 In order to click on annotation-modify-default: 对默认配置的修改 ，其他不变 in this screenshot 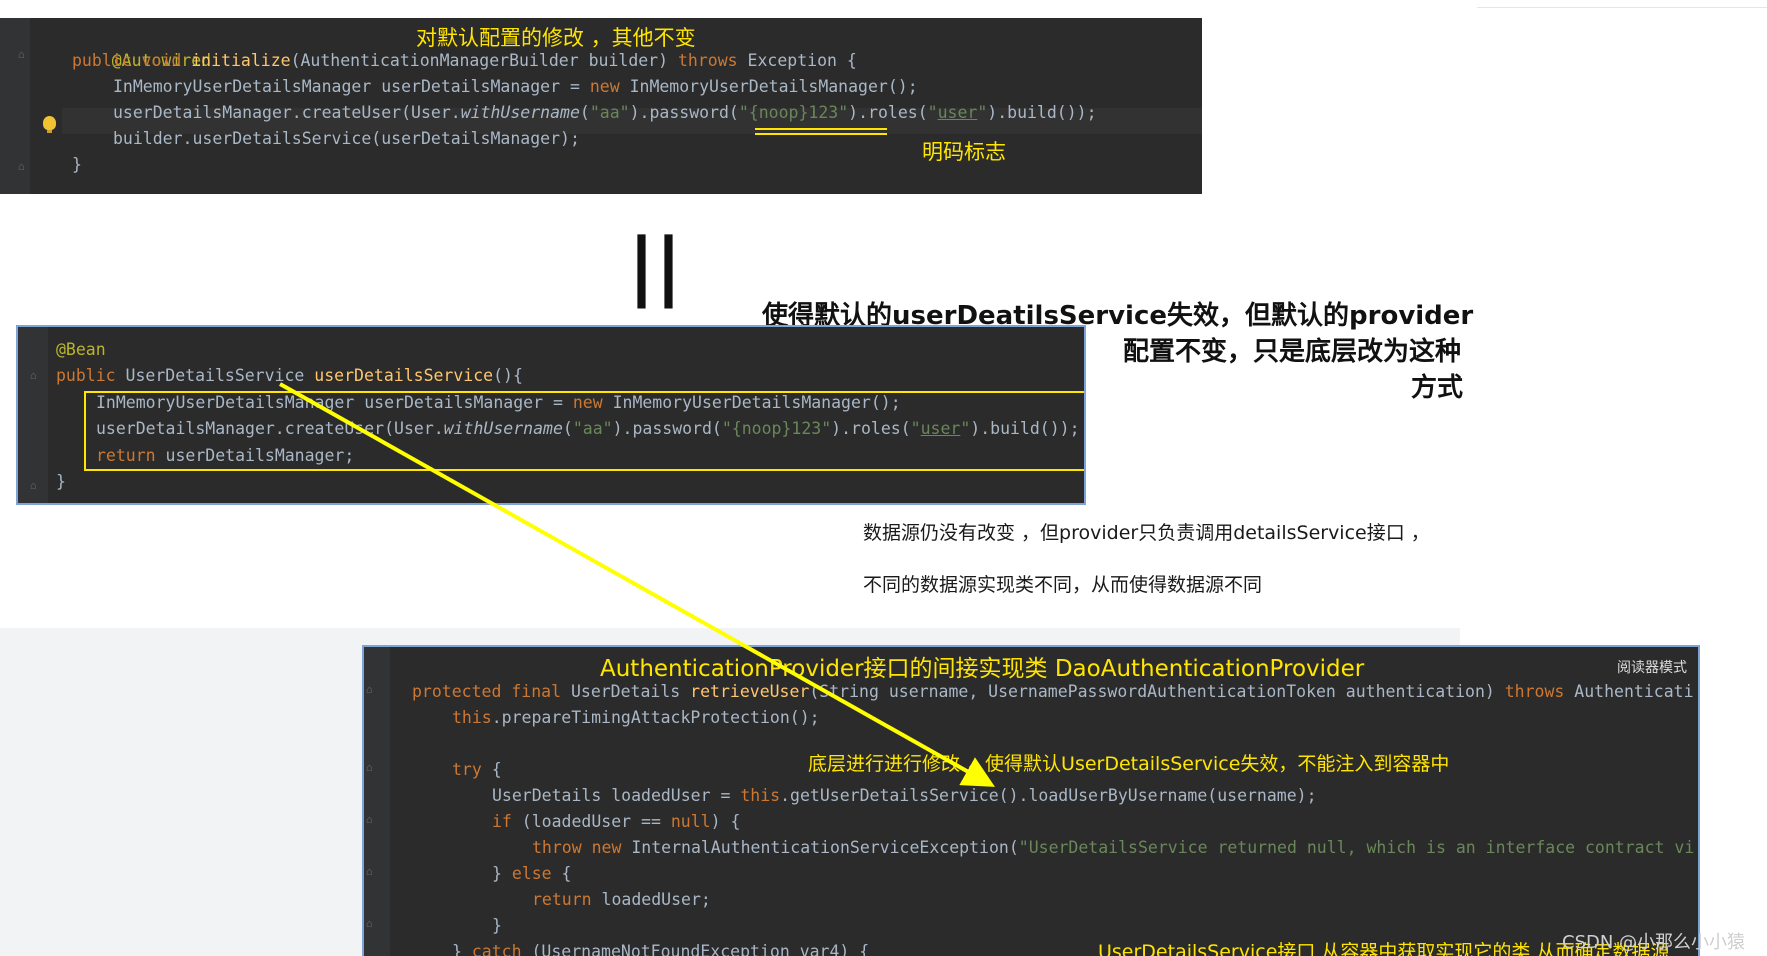, I will do `click(556, 38)`.